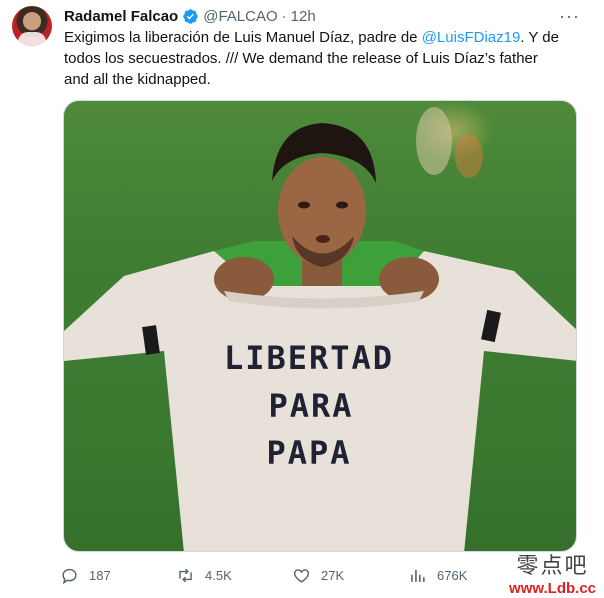  What do you see at coordinates (569, 16) in the screenshot?
I see `more-options-icon: ···` at bounding box center [569, 16].